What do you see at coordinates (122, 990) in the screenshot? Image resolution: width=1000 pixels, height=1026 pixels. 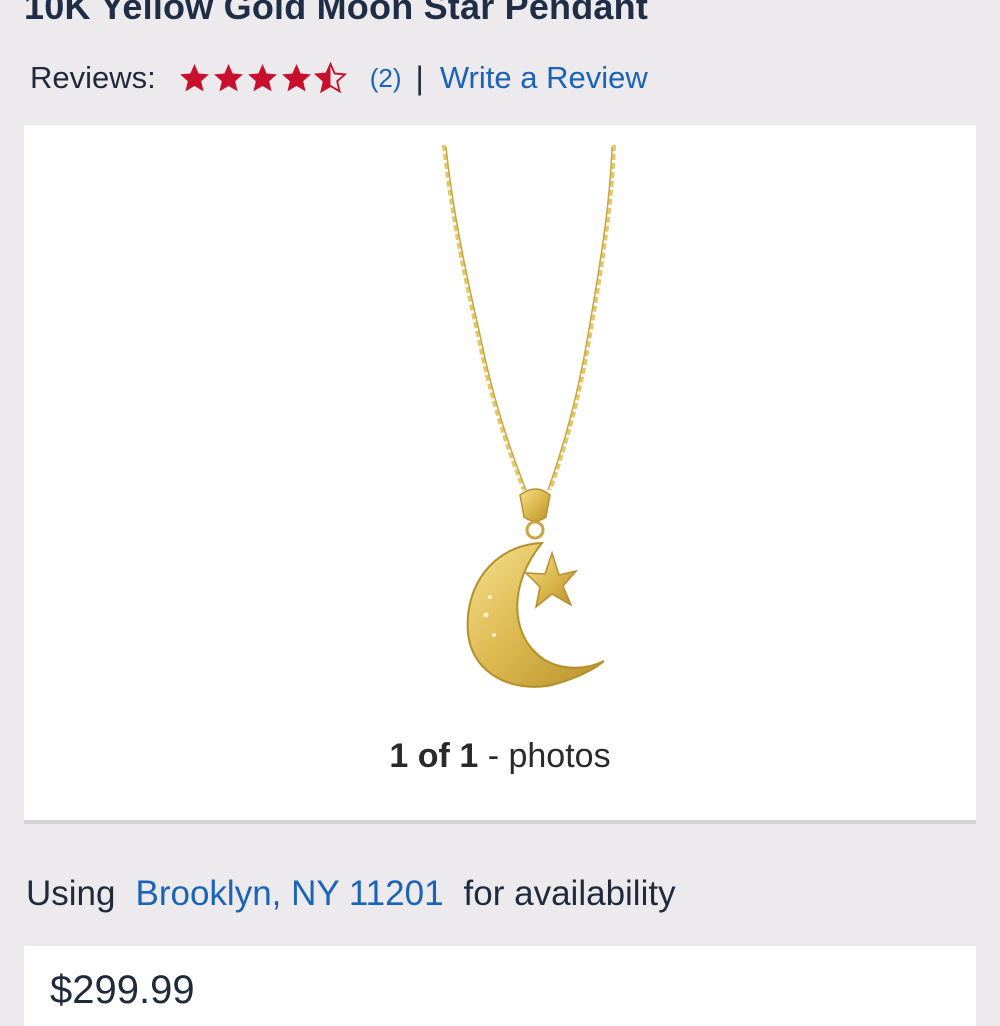 I see `product-price: $299.99` at bounding box center [122, 990].